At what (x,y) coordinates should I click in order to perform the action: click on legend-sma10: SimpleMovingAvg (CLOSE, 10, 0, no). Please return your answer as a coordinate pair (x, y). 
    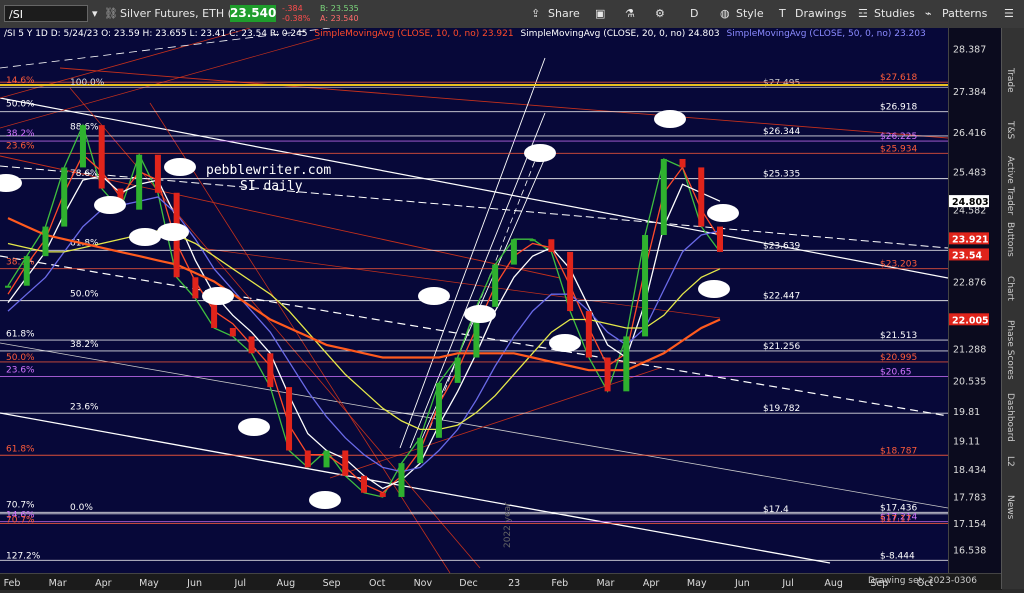
    Looking at the image, I should click on (397, 34).